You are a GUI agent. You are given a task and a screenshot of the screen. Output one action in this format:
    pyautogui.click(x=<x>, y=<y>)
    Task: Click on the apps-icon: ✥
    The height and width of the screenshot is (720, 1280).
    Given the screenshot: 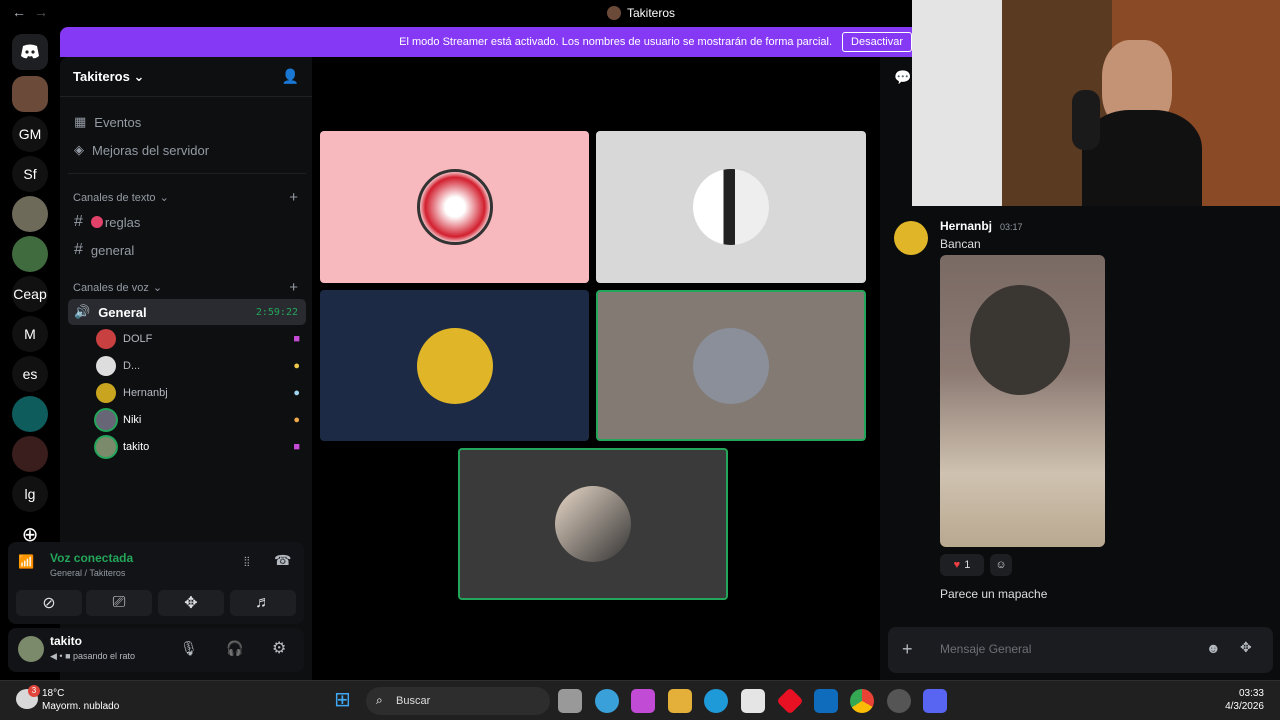 What is the action you would take?
    pyautogui.click(x=1246, y=647)
    